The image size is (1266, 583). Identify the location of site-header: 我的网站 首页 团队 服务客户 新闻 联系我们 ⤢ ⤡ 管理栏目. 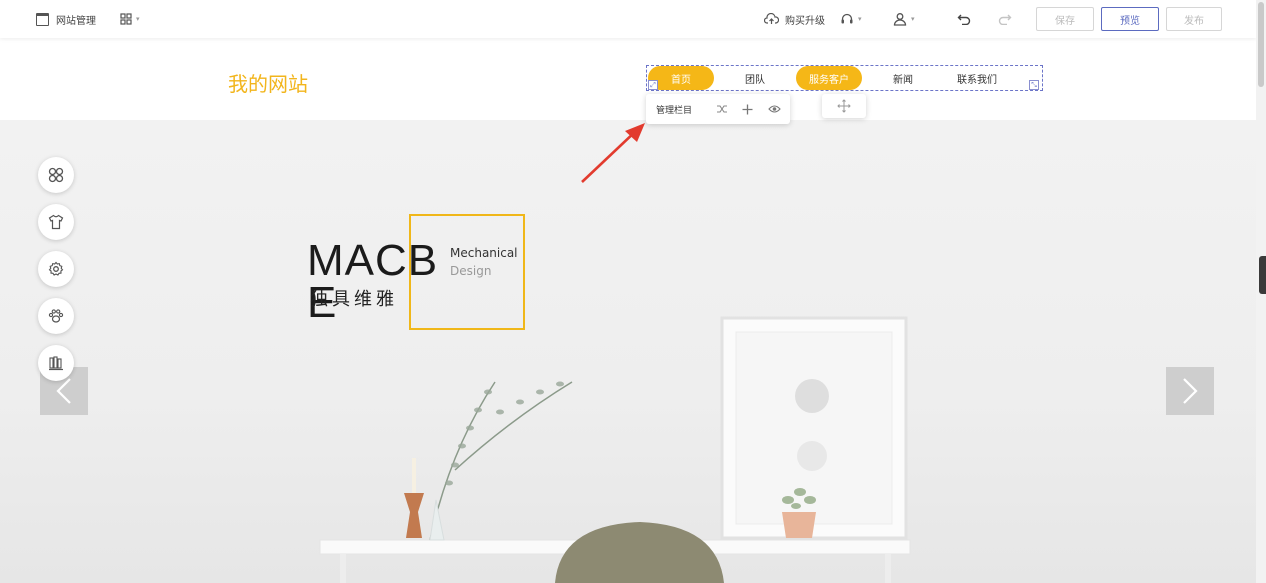
(628, 81).